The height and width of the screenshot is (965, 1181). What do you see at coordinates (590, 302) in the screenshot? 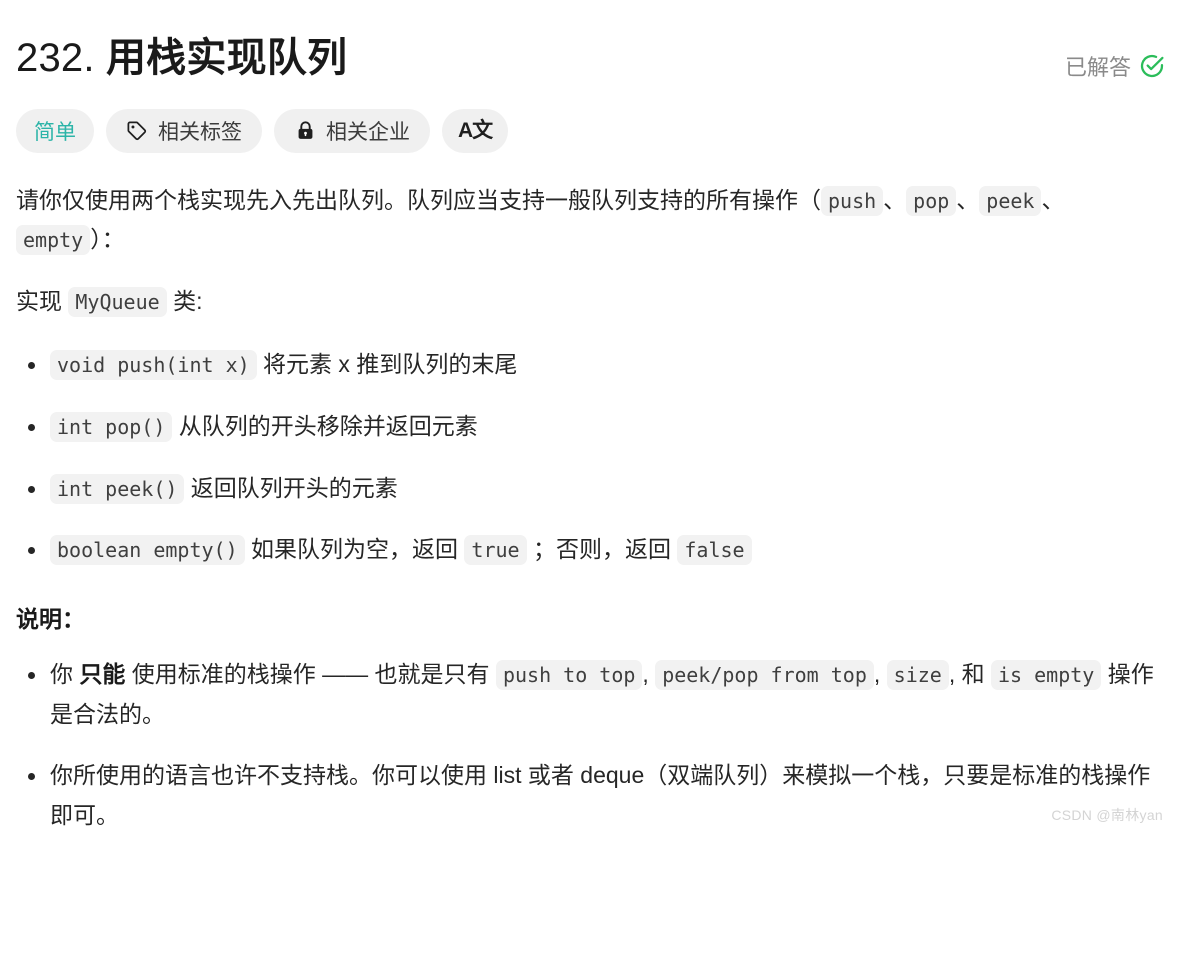
I see `implement-paragraph: 实现 MyQueue 类:` at bounding box center [590, 302].